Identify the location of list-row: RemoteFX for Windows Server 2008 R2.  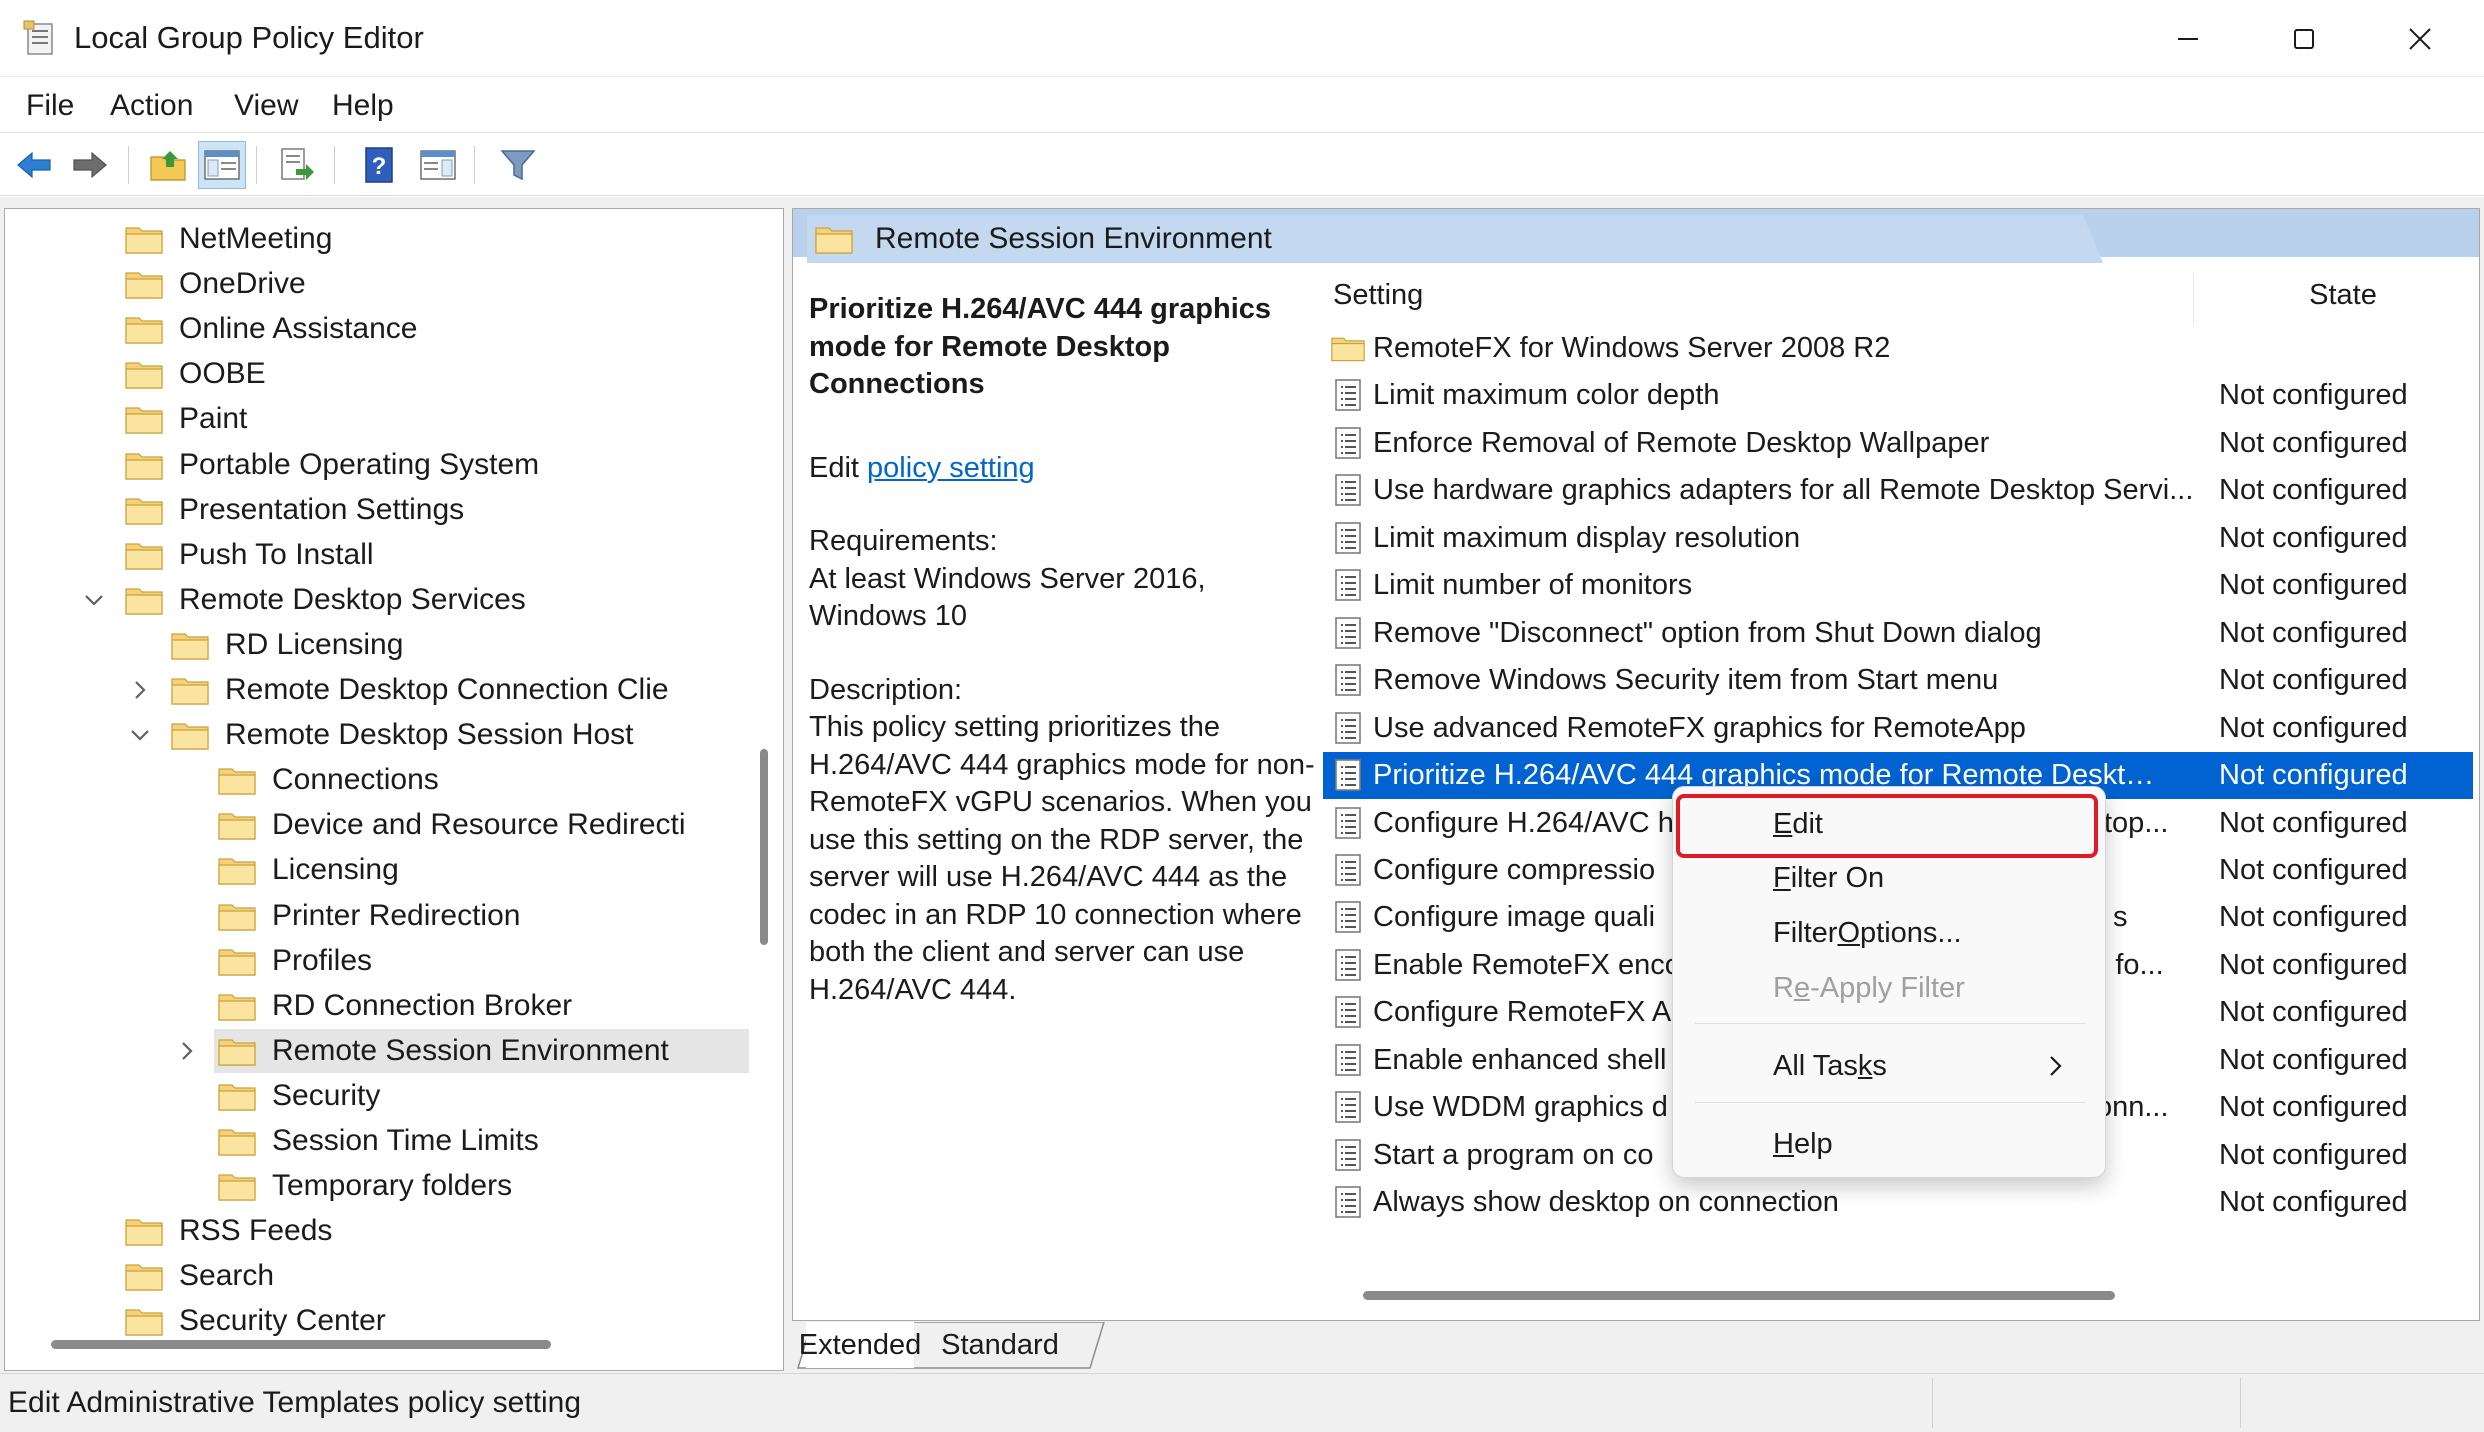
(1898, 348).